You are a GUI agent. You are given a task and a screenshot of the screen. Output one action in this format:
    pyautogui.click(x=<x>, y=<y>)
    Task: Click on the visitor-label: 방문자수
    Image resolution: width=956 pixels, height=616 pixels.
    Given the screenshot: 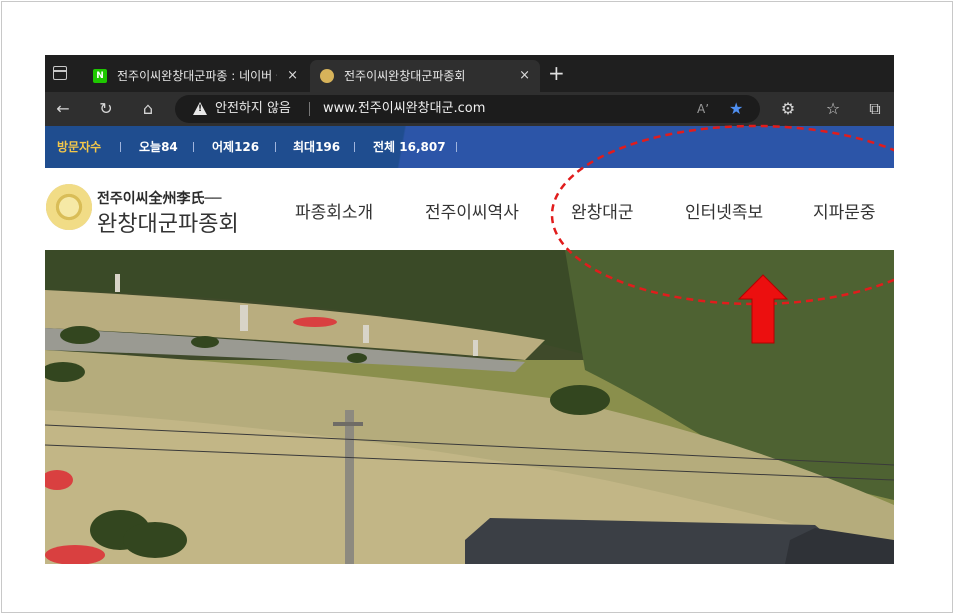 What is the action you would take?
    pyautogui.click(x=79, y=147)
    